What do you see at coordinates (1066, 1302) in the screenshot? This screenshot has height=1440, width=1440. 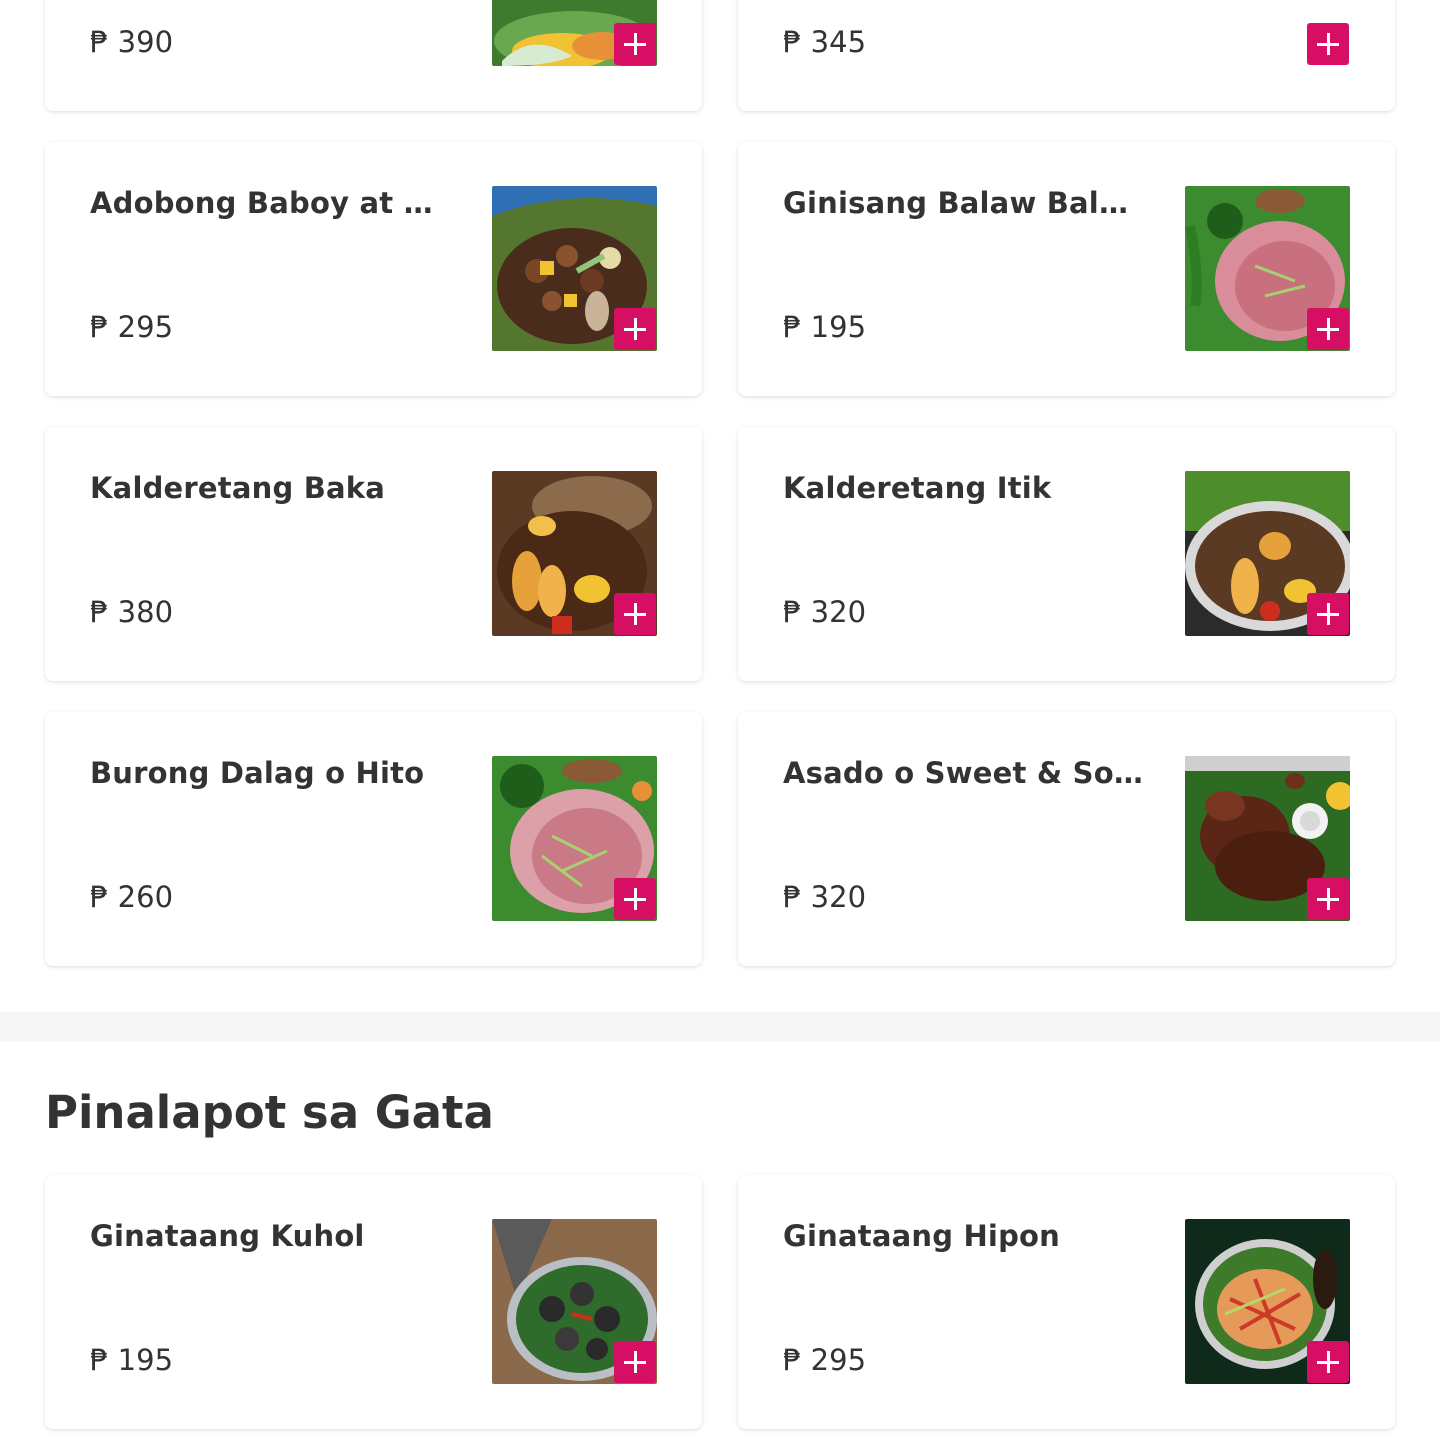 I see `menu-item-card: Ginataang Hipon ₱ 295` at bounding box center [1066, 1302].